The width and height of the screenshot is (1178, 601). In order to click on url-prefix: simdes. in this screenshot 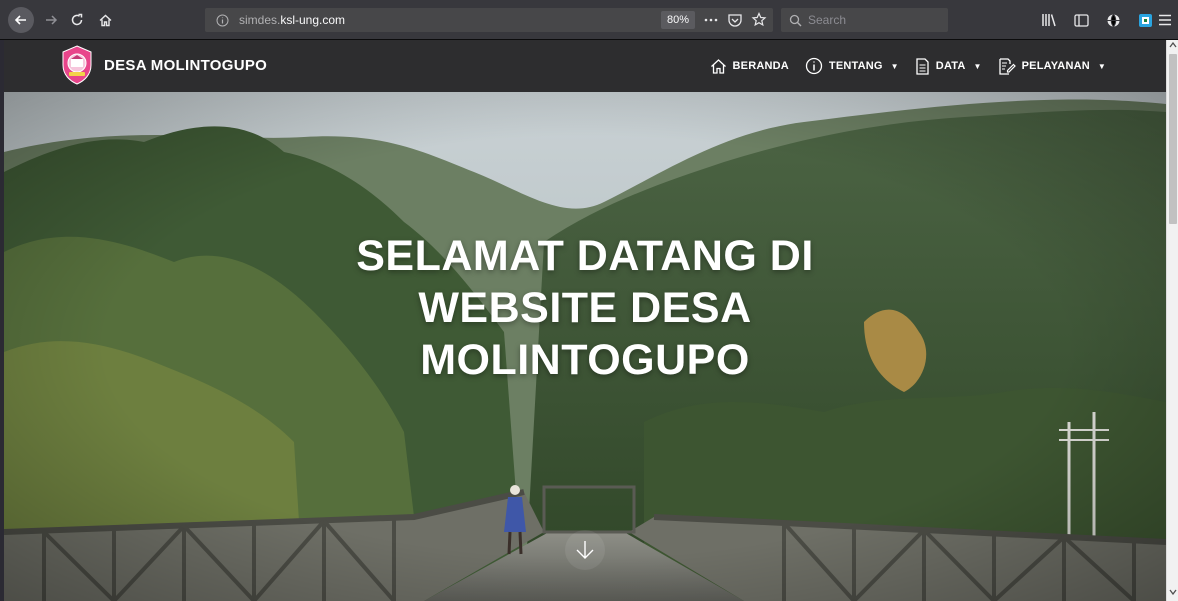, I will do `click(260, 20)`.